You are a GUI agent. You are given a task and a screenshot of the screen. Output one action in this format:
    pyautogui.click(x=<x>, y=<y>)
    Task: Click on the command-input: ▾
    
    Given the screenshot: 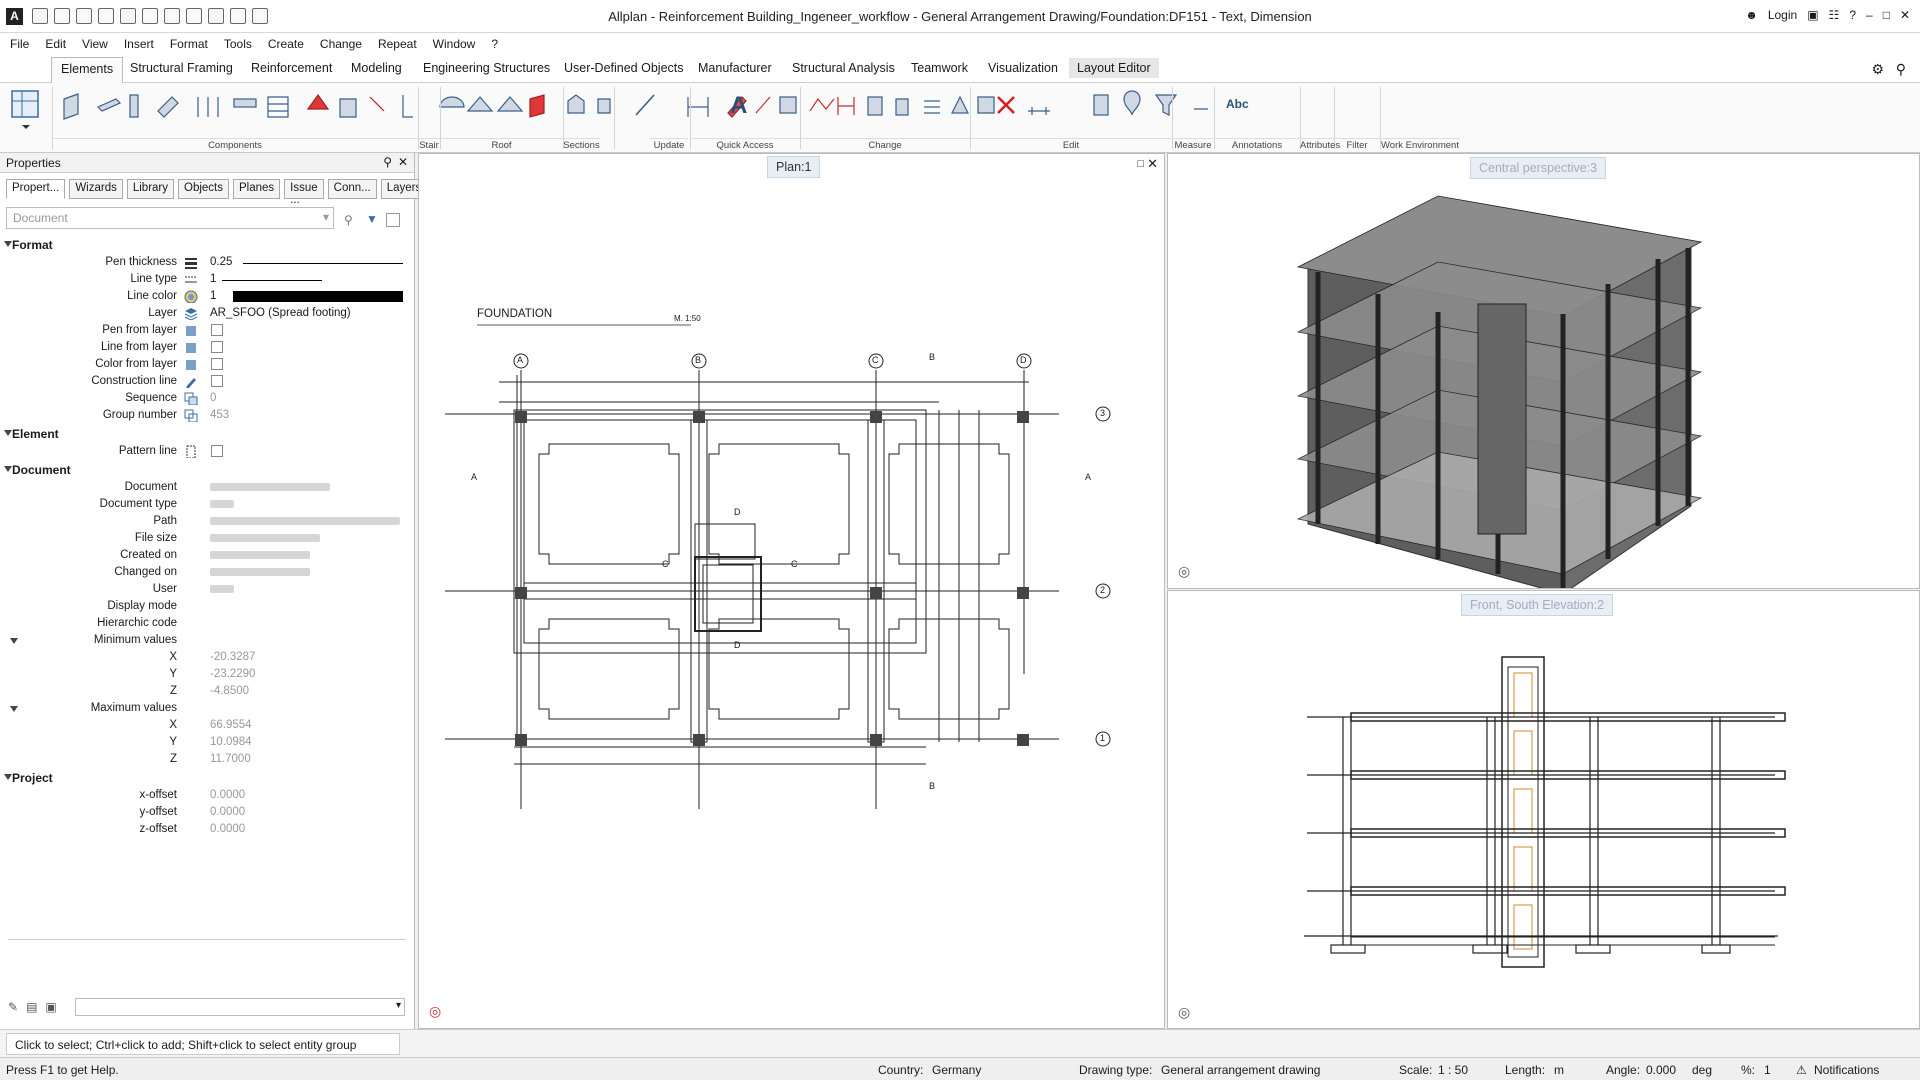 What is the action you would take?
    pyautogui.click(x=240, y=1007)
    